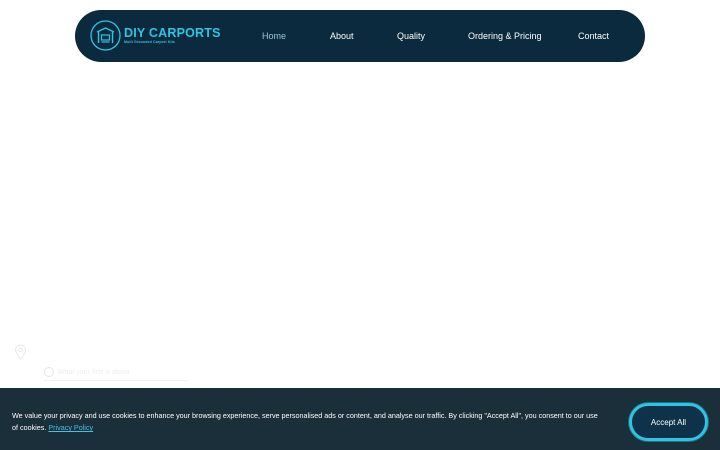 Image resolution: width=720 pixels, height=450 pixels. I want to click on accept-all-button: Accept All, so click(668, 422).